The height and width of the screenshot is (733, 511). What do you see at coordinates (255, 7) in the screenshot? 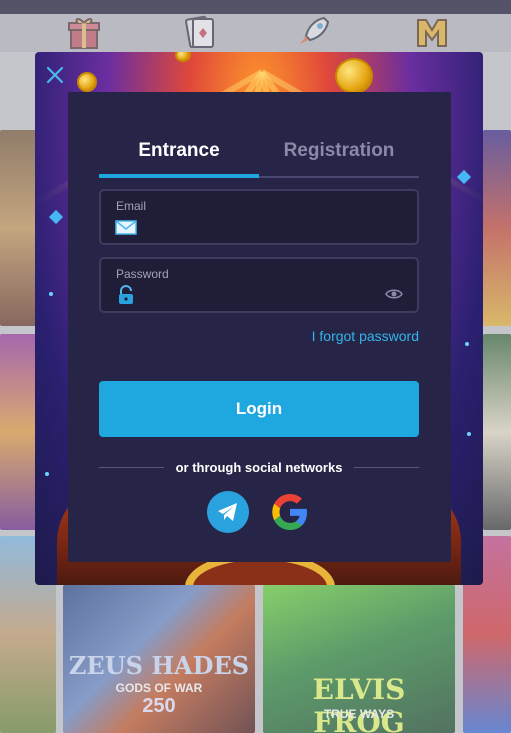
I see `top-bar` at bounding box center [255, 7].